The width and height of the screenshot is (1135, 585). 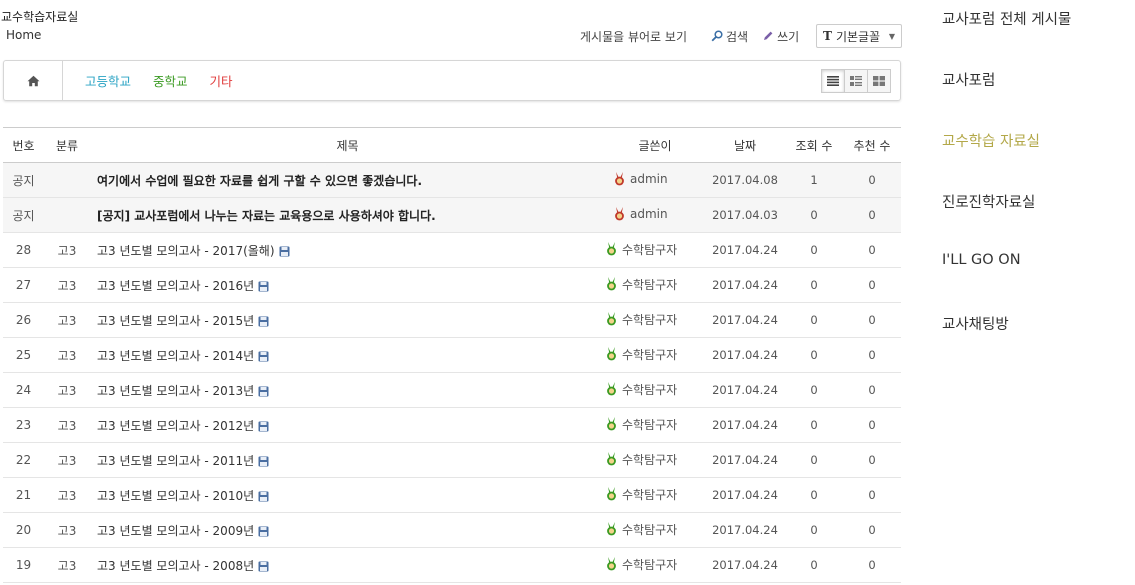 What do you see at coordinates (263, 356) in the screenshot?
I see `floppy-disk-icon` at bounding box center [263, 356].